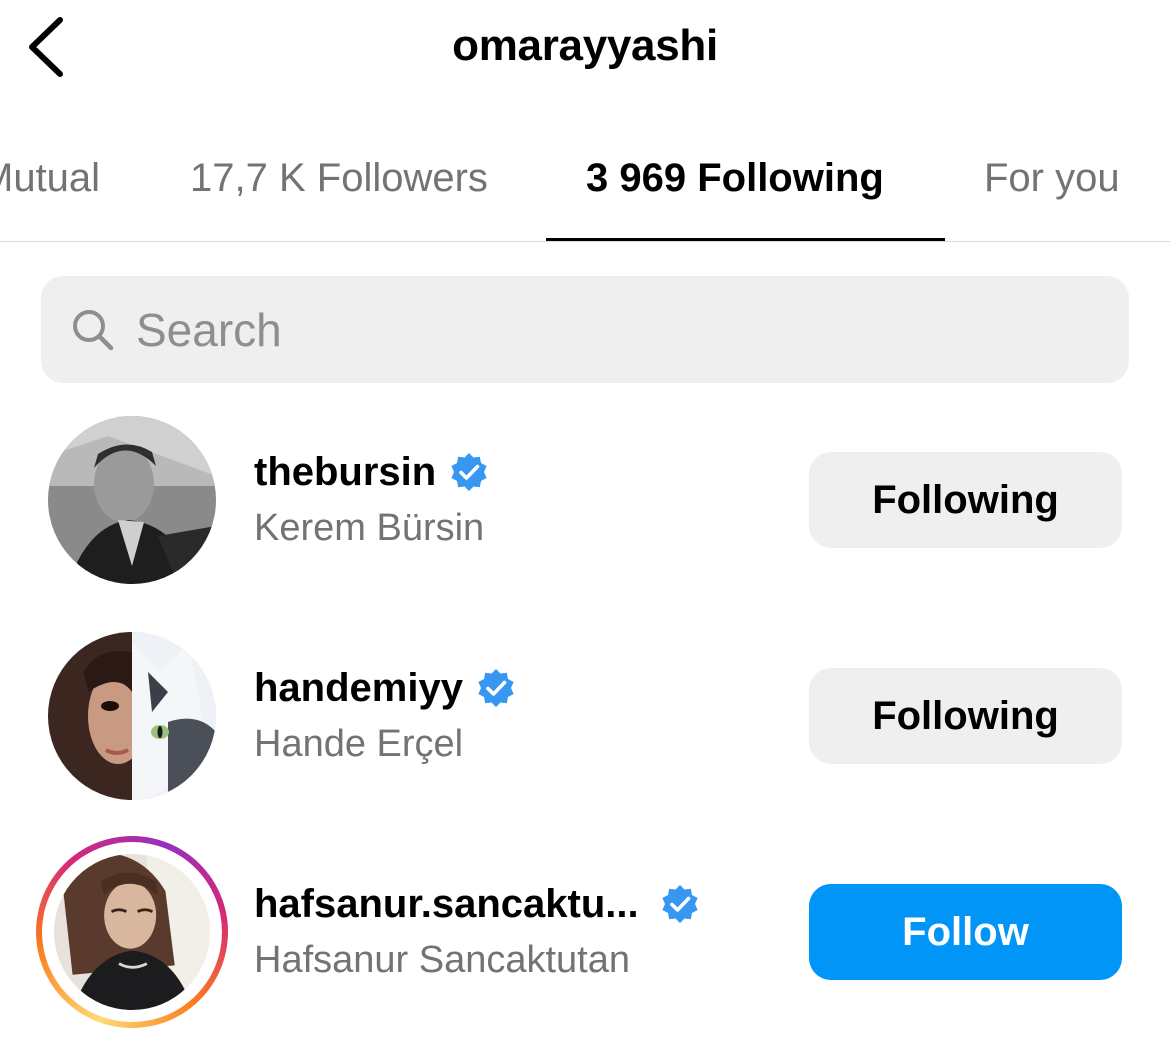 The height and width of the screenshot is (1064, 1170). I want to click on user-info: handemiyy Hande Erçel, so click(514, 715).